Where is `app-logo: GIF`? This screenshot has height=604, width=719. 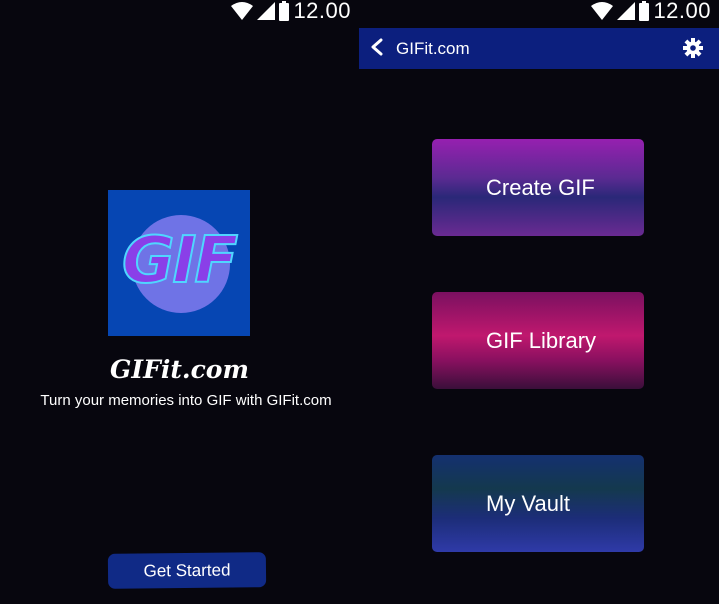
app-logo: GIF is located at coordinates (179, 263).